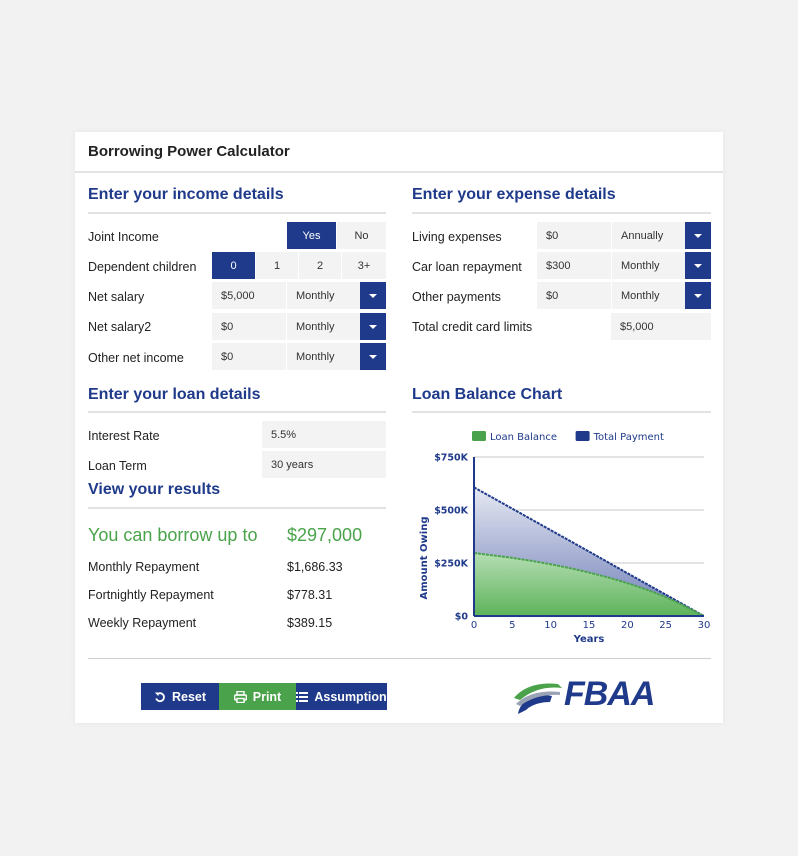 The image size is (798, 856). What do you see at coordinates (514, 194) in the screenshot?
I see `expense-section-title: Enter your expense details` at bounding box center [514, 194].